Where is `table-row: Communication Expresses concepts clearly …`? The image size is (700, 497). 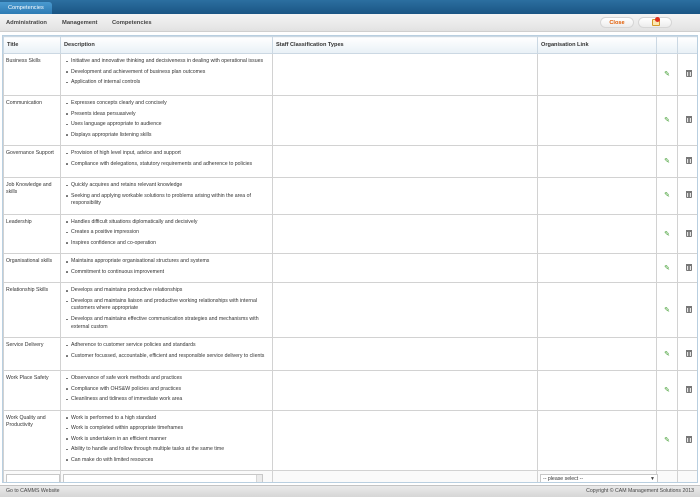 table-row: Communication Expresses concepts clearly … is located at coordinates (350, 120).